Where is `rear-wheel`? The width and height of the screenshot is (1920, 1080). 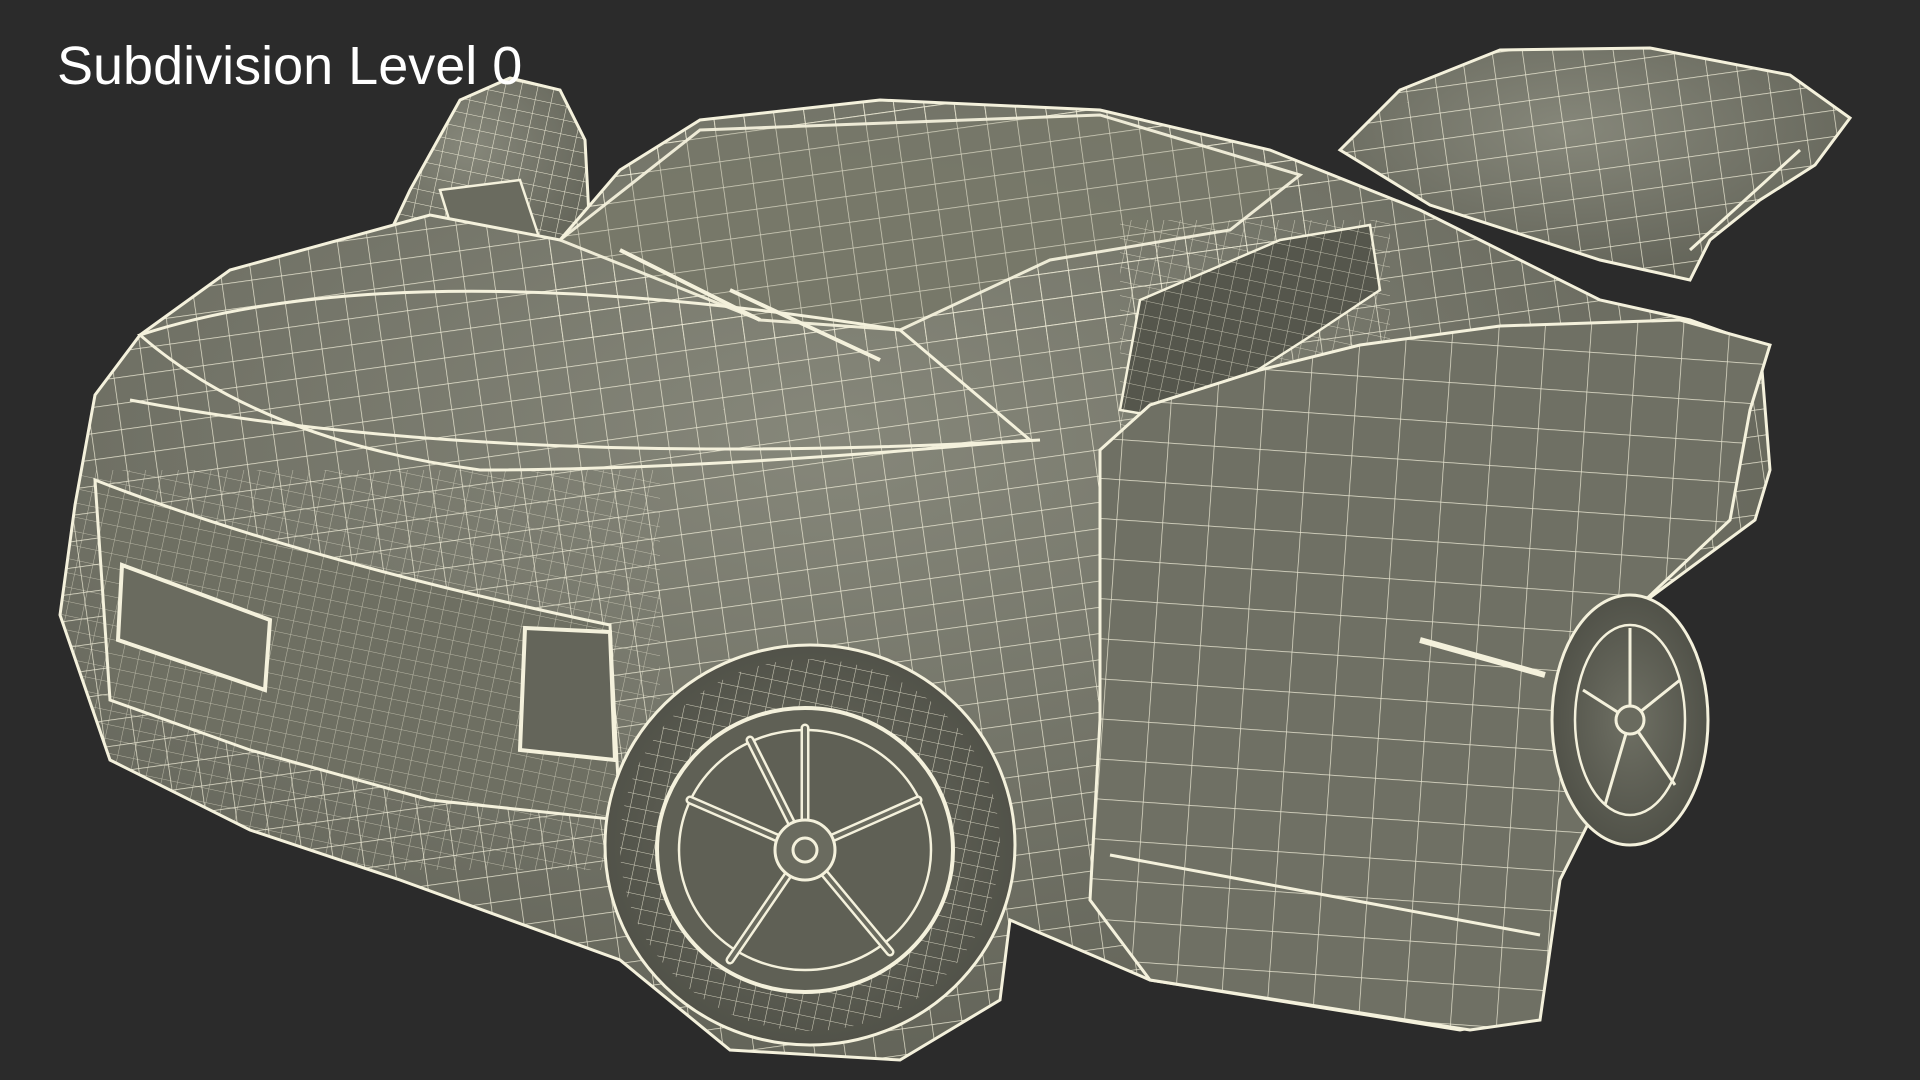
rear-wheel is located at coordinates (1630, 720).